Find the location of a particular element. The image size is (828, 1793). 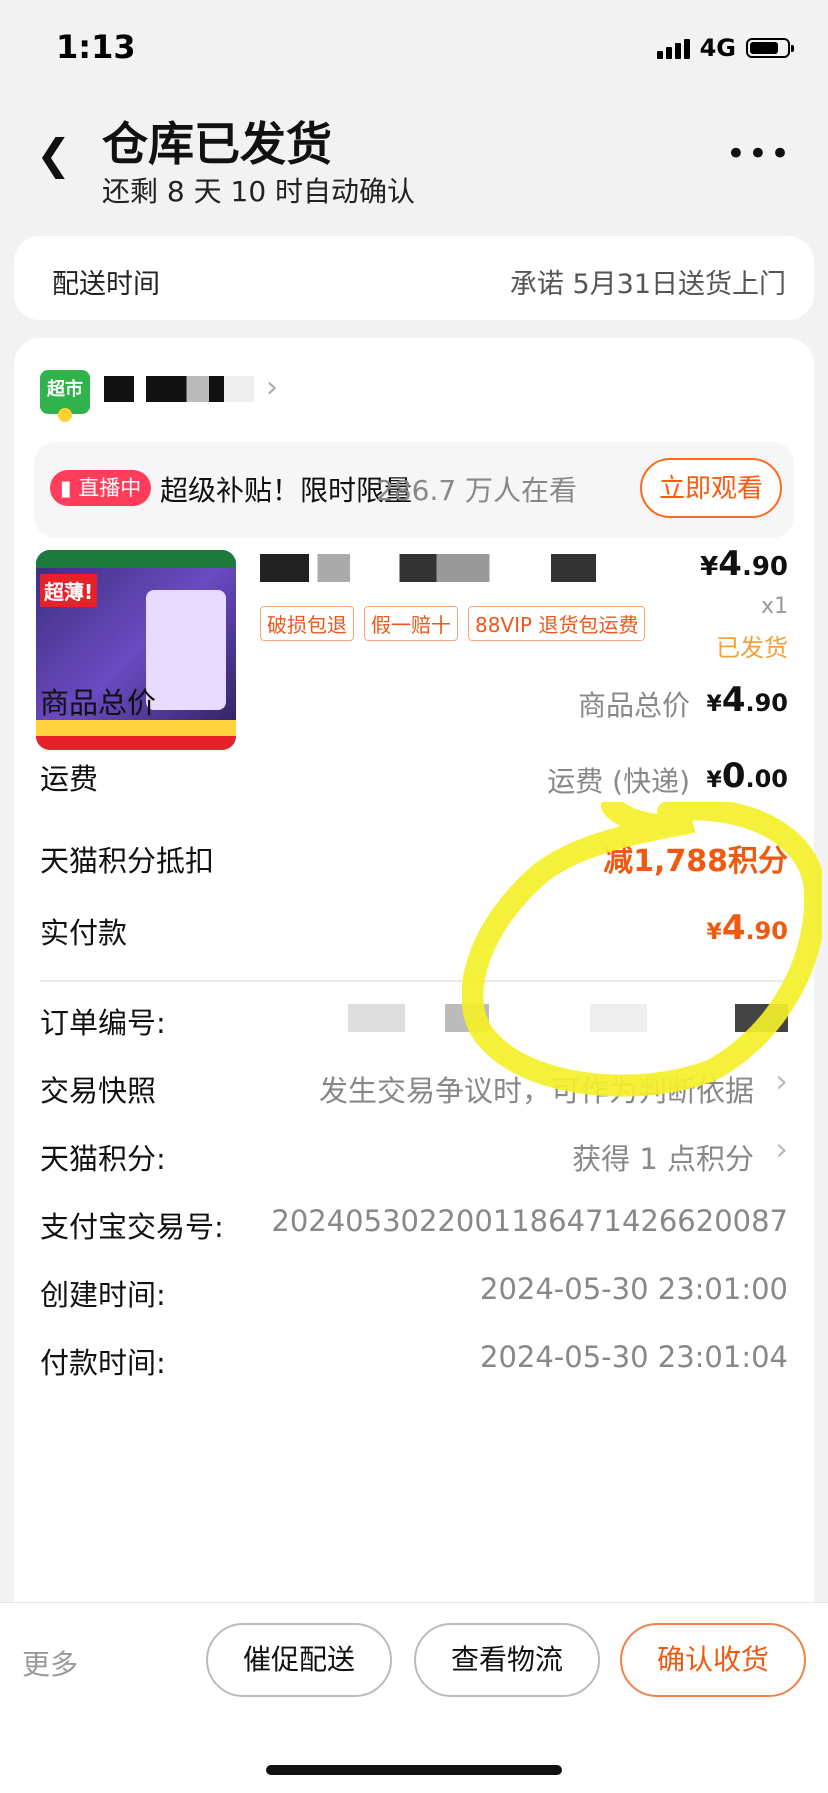

delivery-card: 配送时间 承诺 5月31日送货上门 is located at coordinates (414, 278).